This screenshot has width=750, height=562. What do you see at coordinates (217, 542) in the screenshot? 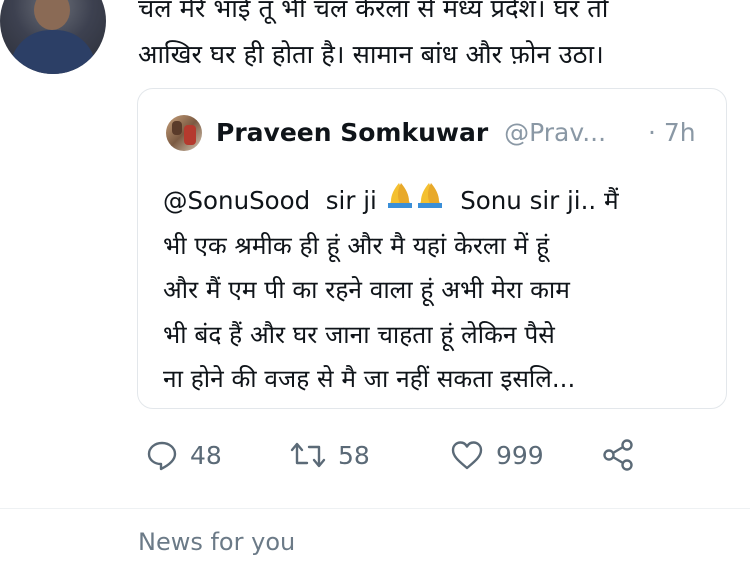
I see `news-section-heading: News for you` at bounding box center [217, 542].